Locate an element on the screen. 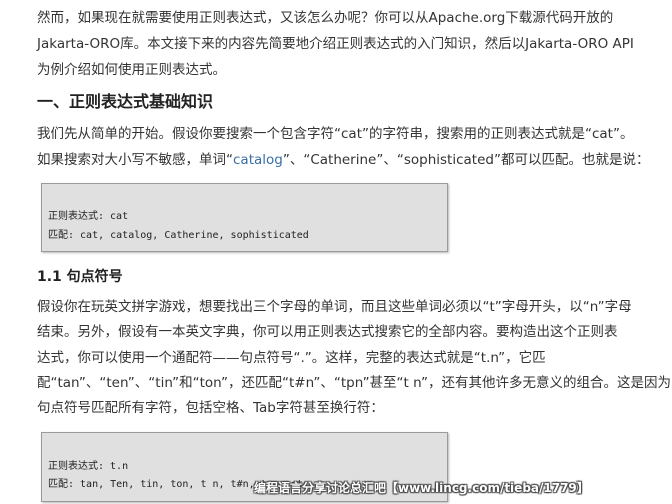 This screenshot has width=672, height=504. catalog-link: catalog is located at coordinates (258, 160).